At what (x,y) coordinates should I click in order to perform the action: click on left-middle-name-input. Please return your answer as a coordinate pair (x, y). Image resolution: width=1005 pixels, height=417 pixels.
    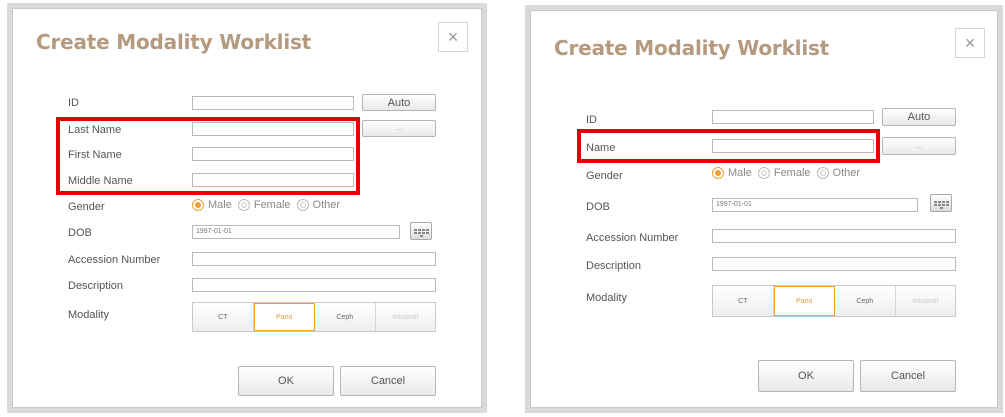
    Looking at the image, I should click on (273, 180).